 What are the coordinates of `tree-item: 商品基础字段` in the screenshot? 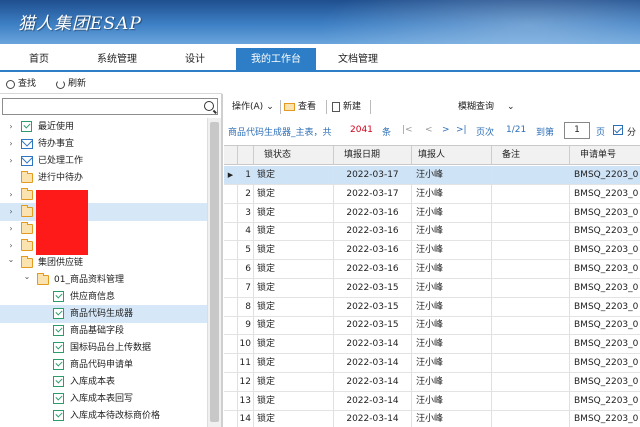 It's located at (103, 331).